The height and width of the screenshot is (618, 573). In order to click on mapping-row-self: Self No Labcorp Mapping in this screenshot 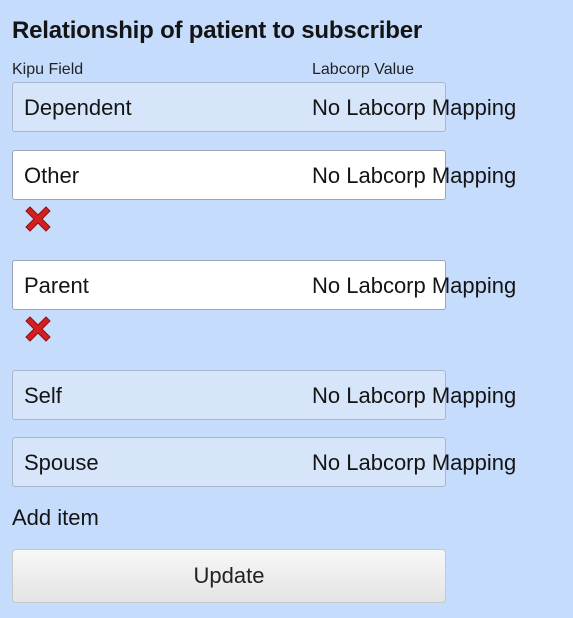, I will do `click(264, 395)`.